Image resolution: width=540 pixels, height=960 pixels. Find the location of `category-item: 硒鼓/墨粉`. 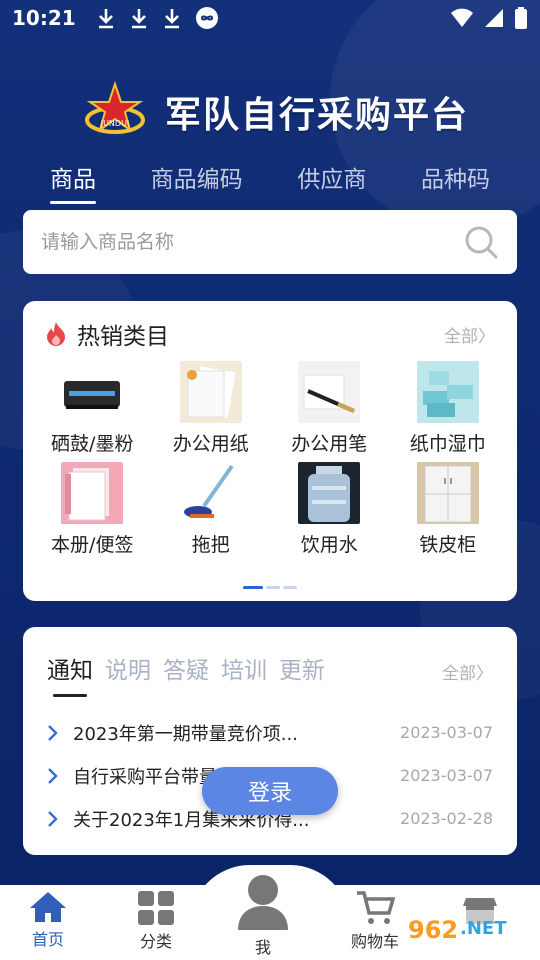

category-item: 硒鼓/墨粉 is located at coordinates (92, 408).